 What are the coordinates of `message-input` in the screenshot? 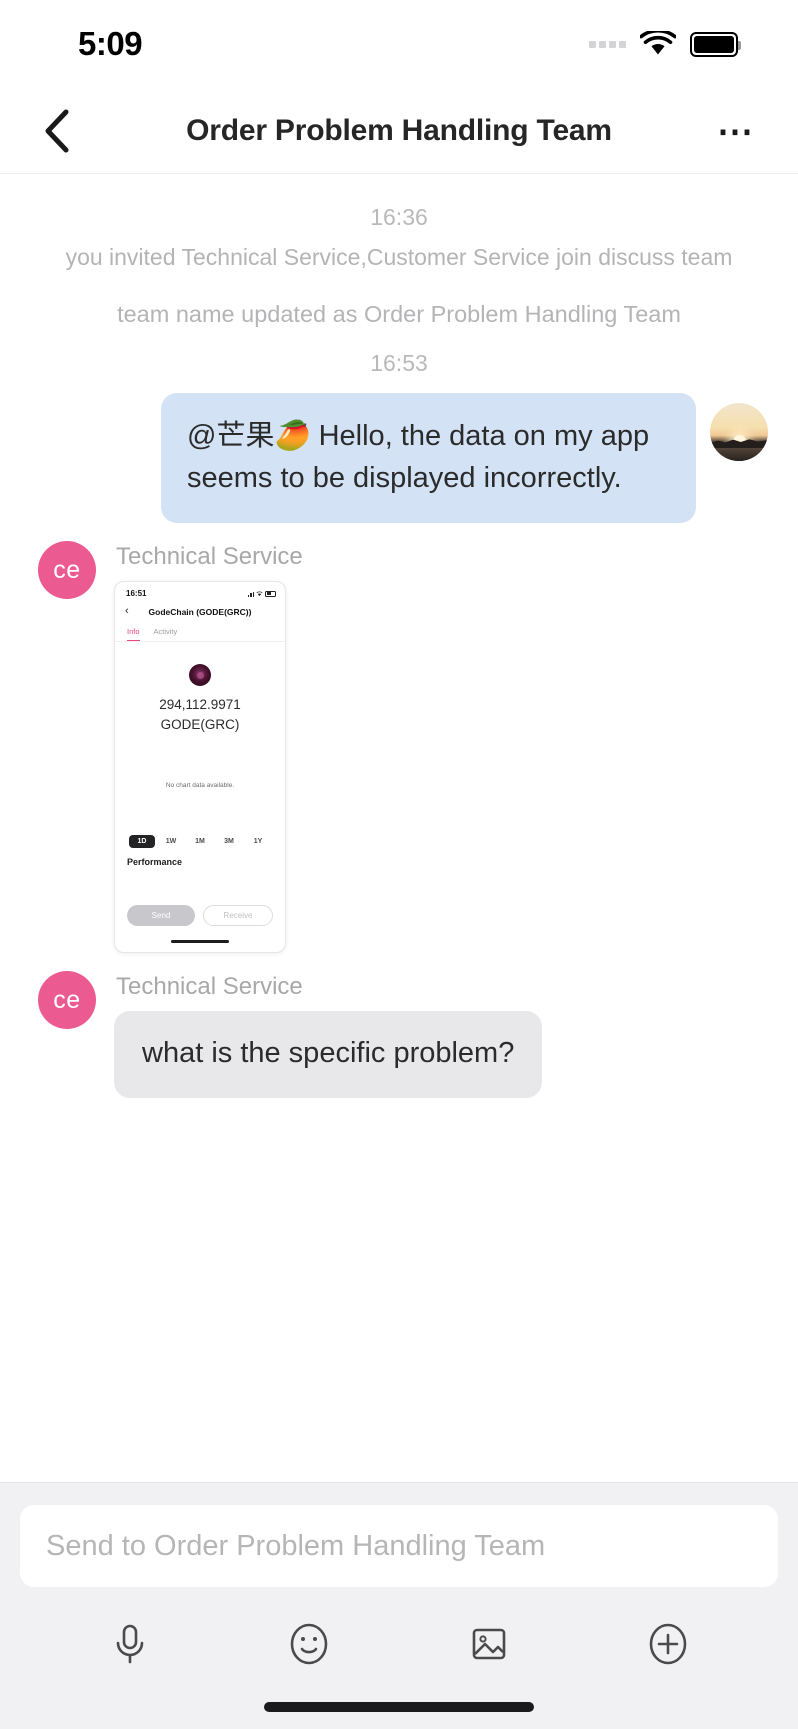 It's located at (399, 1546).